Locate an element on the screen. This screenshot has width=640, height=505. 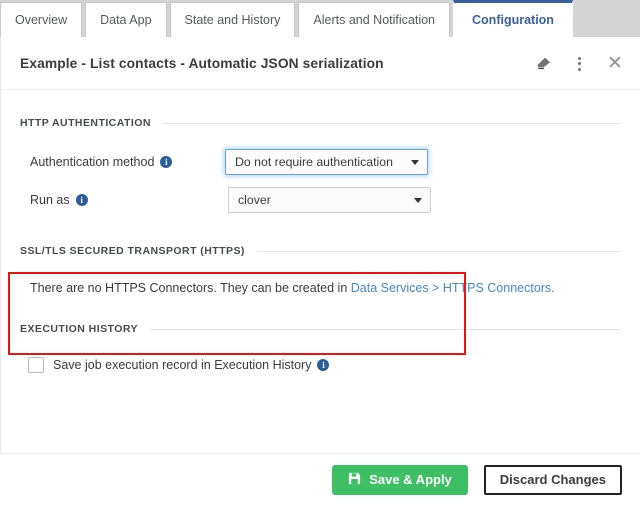
tab-state-and-history: State and History is located at coordinates (232, 19).